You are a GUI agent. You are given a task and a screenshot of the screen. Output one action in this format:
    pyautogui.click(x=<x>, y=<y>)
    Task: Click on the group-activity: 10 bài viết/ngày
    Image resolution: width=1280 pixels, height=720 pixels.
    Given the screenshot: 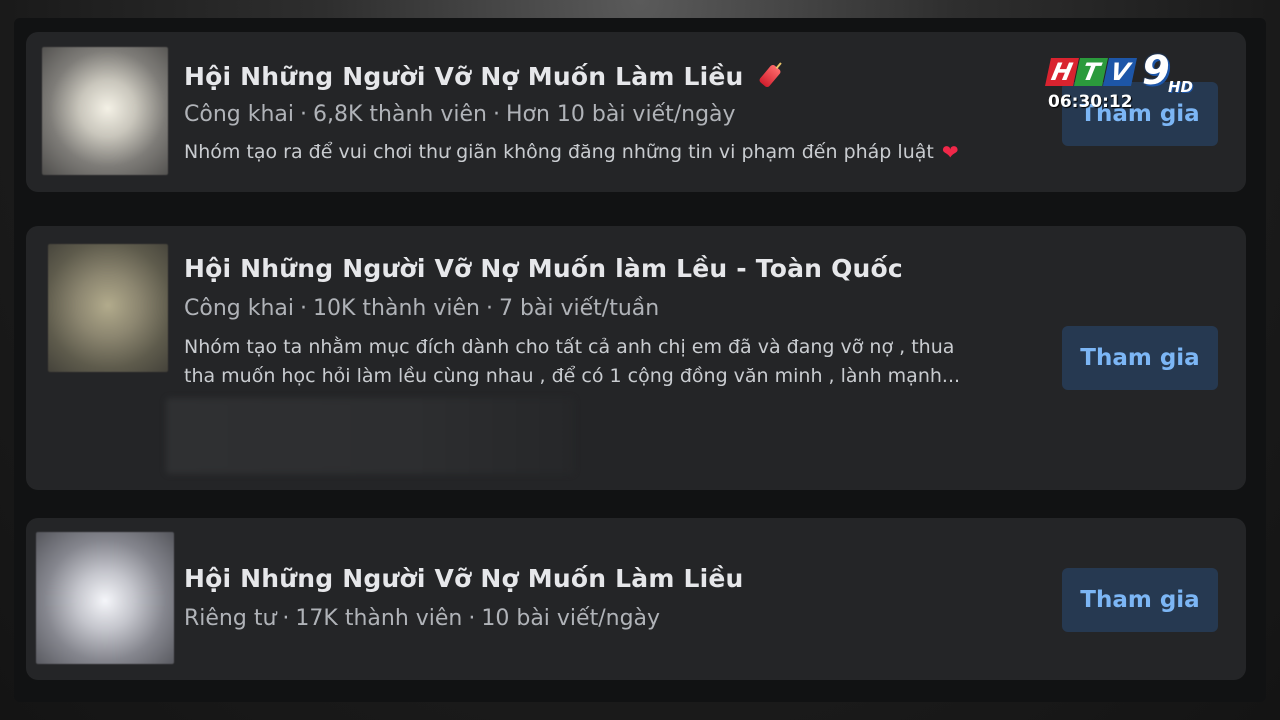 What is the action you would take?
    pyautogui.click(x=571, y=618)
    